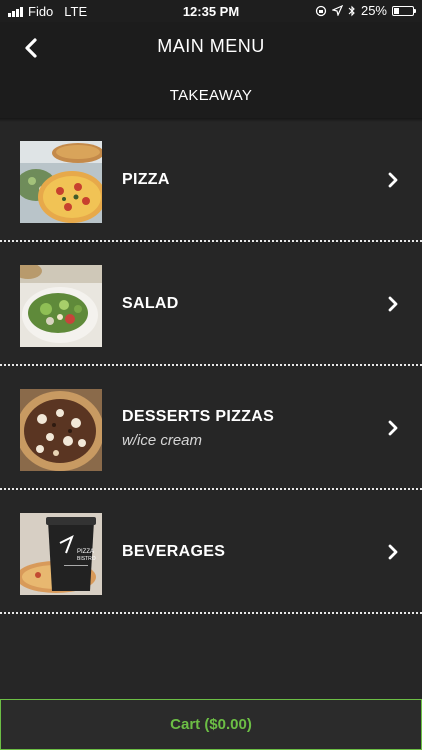  What do you see at coordinates (404, 10) in the screenshot?
I see `battery-icon` at bounding box center [404, 10].